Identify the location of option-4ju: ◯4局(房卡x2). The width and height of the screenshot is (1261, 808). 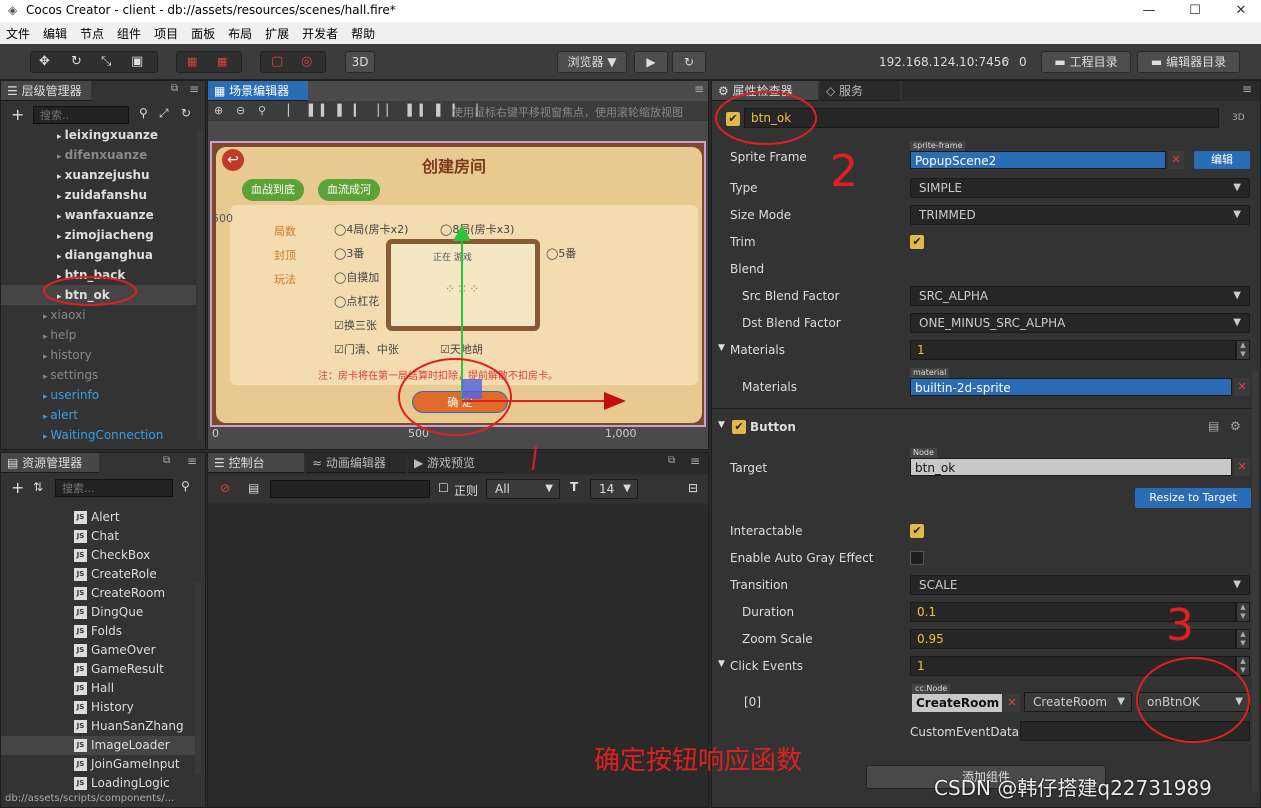
(371, 229).